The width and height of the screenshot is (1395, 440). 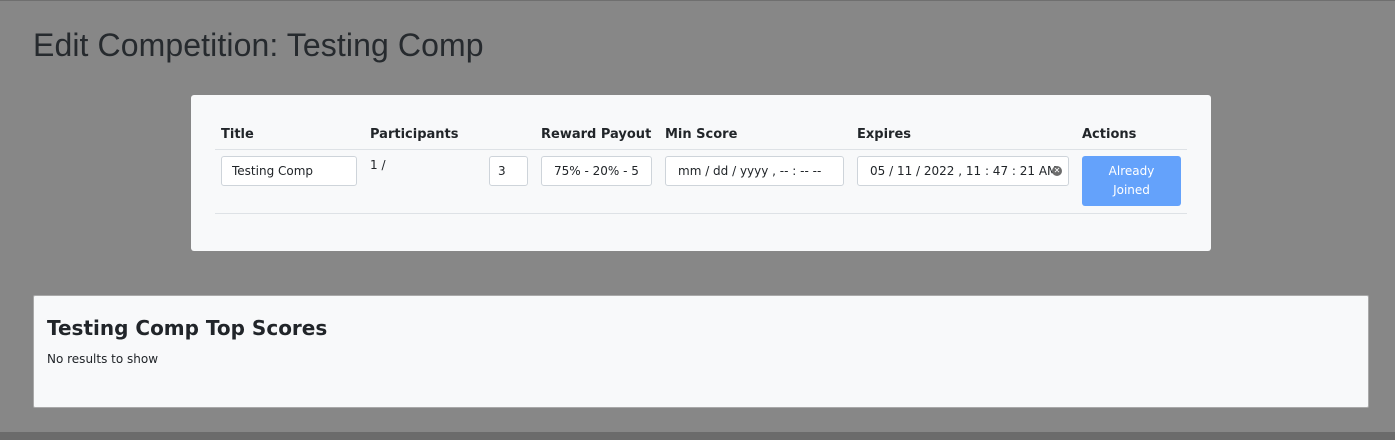 I want to click on expires-value: 05 / 11 / 2022 , 11 : 47 : 21 AM, so click(x=964, y=171).